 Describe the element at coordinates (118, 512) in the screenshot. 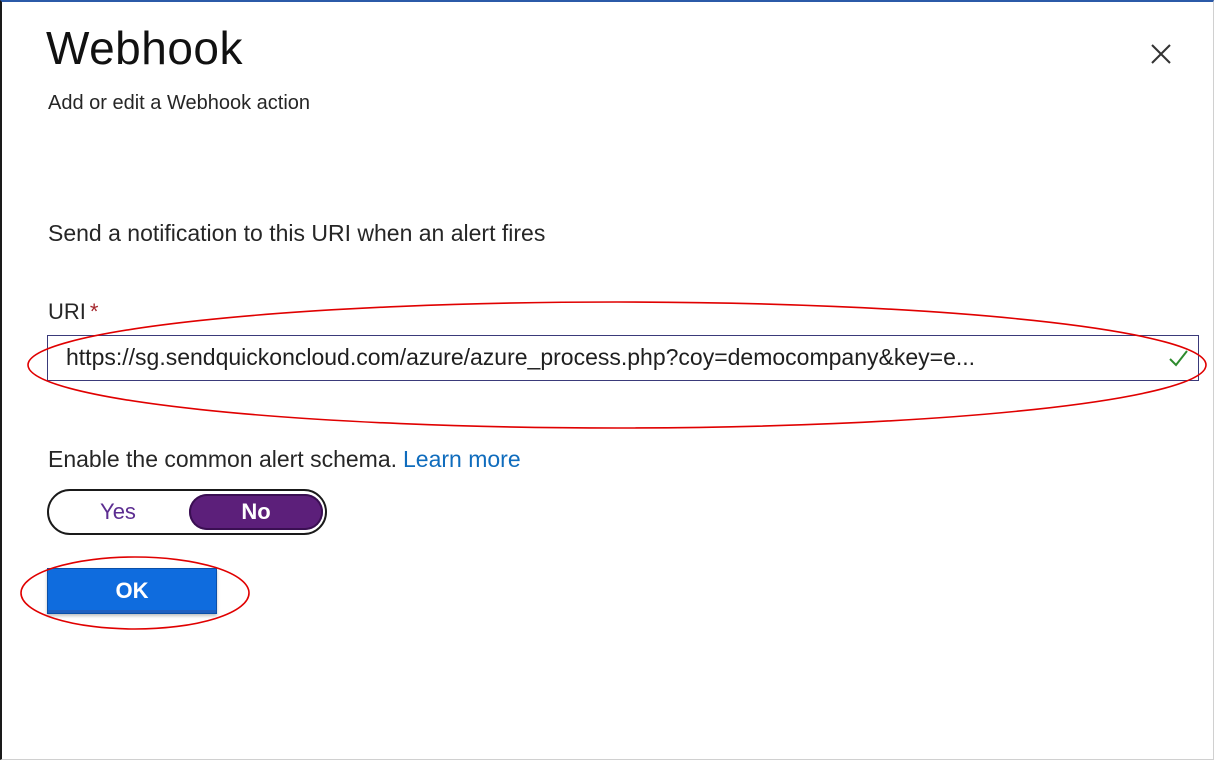

I see `toggle-option-yes: Yes` at that location.